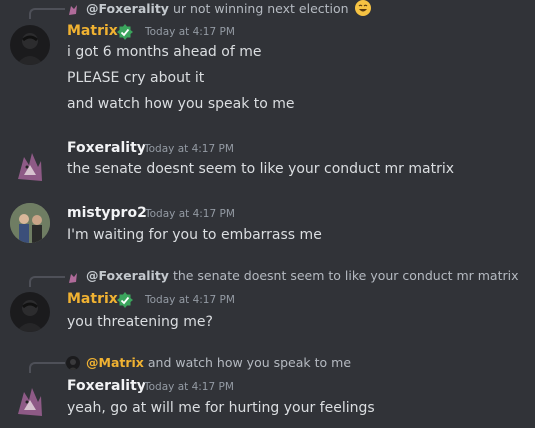 The width and height of the screenshot is (535, 428). What do you see at coordinates (164, 52) in the screenshot?
I see `message-text: i got 6 months ahead of me` at bounding box center [164, 52].